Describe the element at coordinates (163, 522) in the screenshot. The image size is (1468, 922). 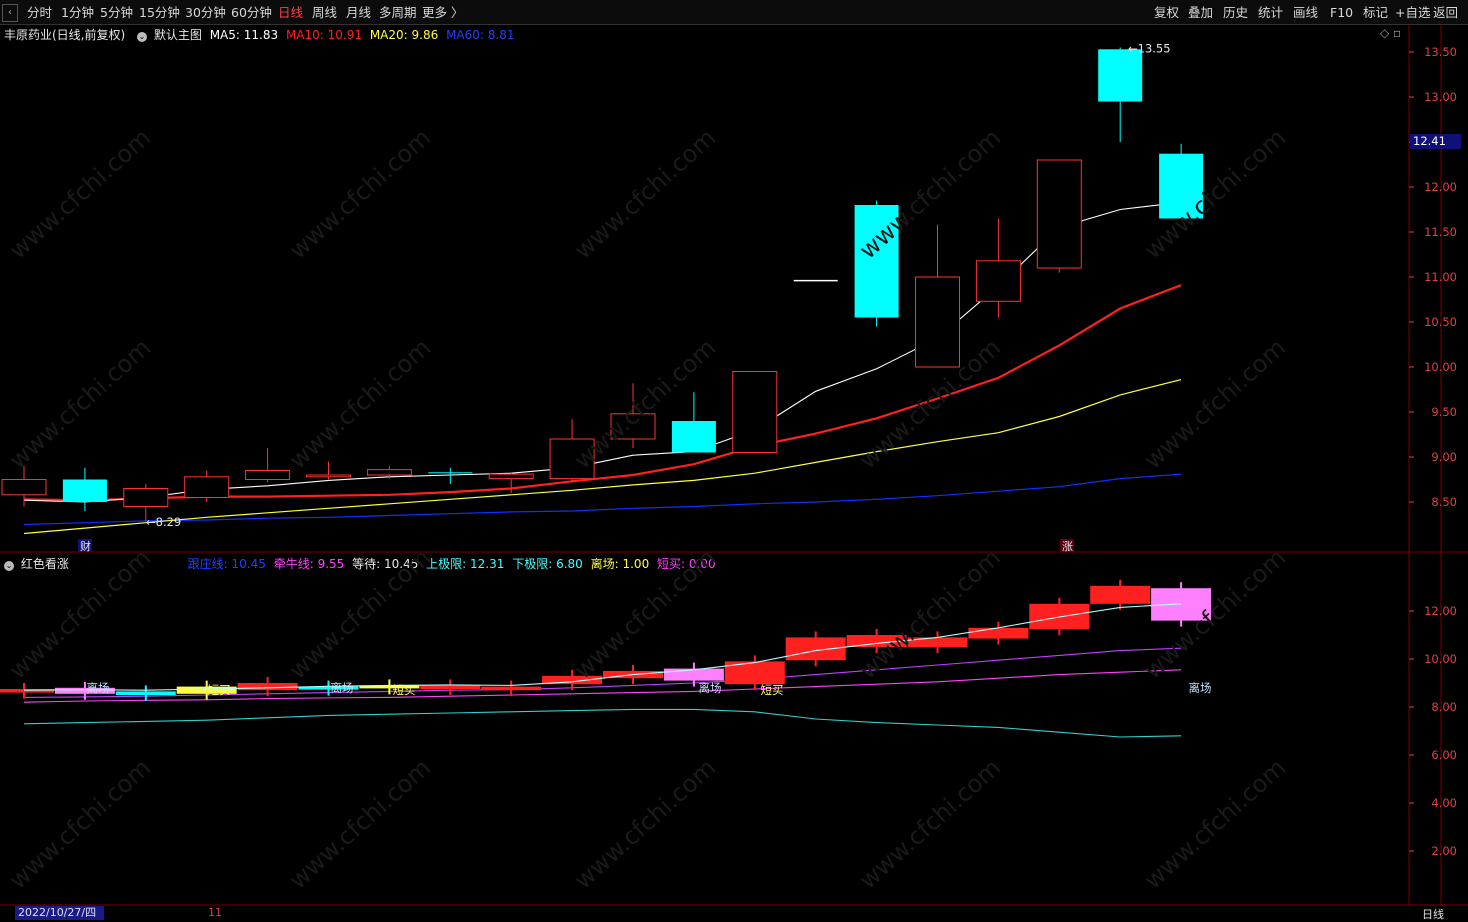
I see `low-annotation: ←8.29` at that location.